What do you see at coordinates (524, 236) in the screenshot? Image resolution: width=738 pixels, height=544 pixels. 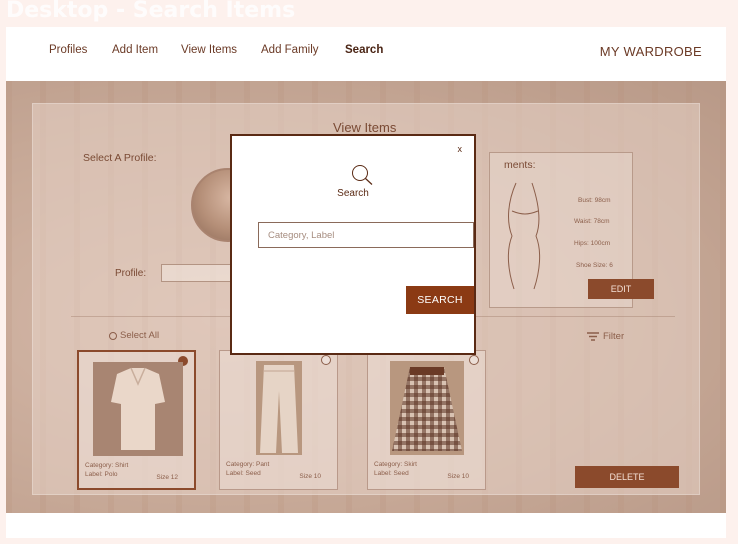 I see `body-outline-icon` at bounding box center [524, 236].